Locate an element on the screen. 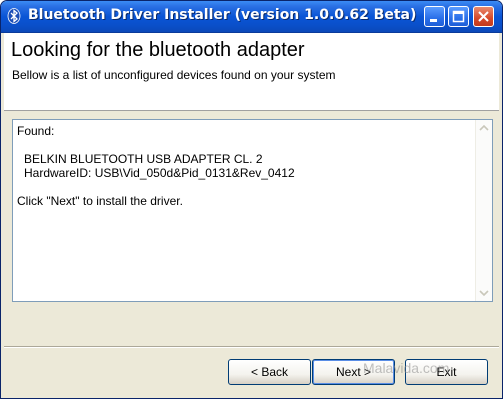  minimize-icon is located at coordinates (433, 20).